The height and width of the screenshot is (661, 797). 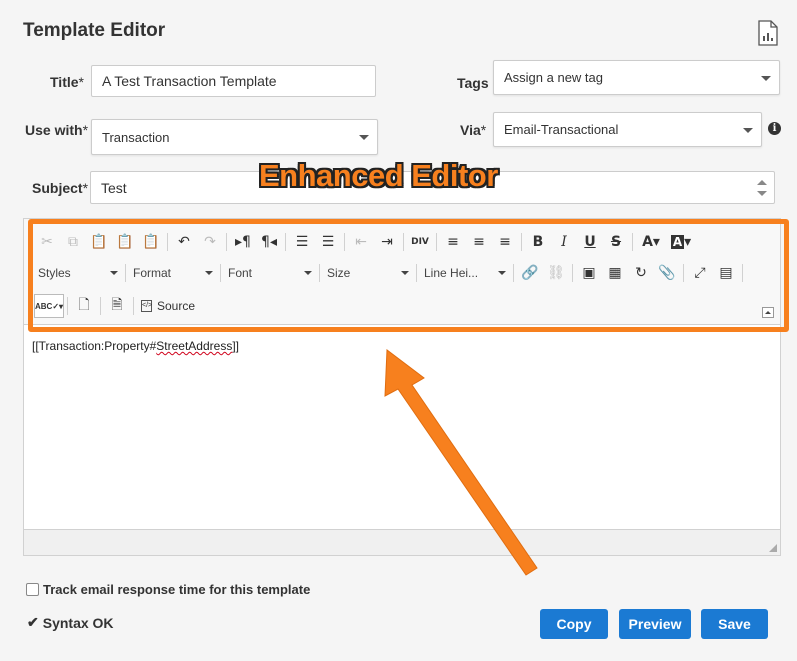 I want to click on syntax-status-text: Syntax OK, so click(x=78, y=622).